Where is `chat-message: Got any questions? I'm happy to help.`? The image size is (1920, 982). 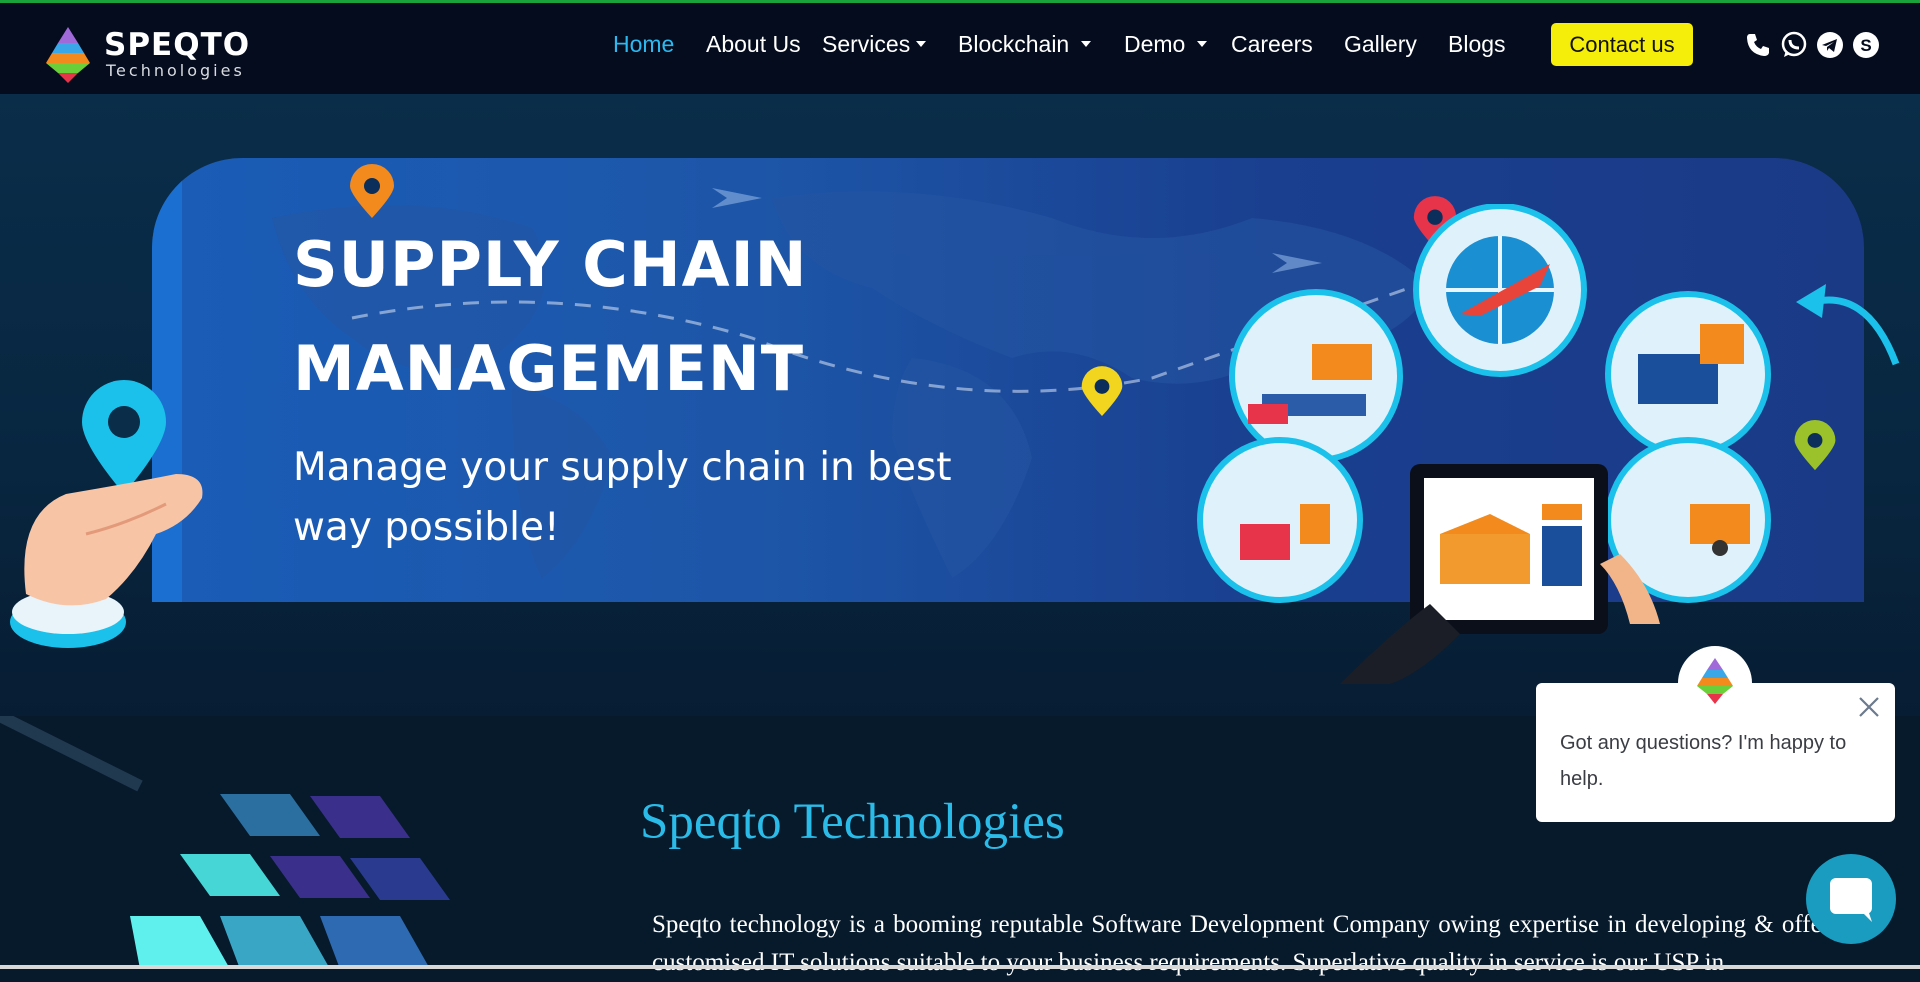
chat-message: Got any questions? I'm happy to help. is located at coordinates (1703, 761).